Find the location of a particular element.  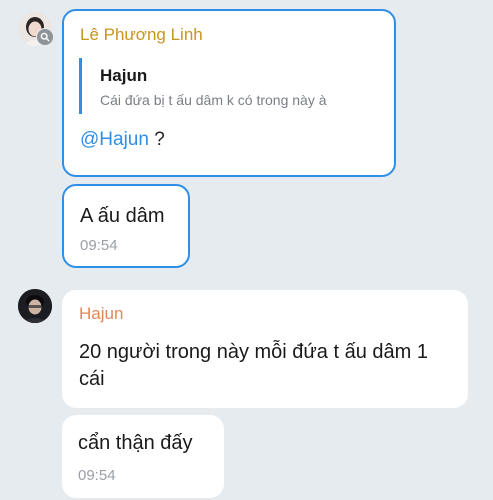

search-icon is located at coordinates (45, 37).